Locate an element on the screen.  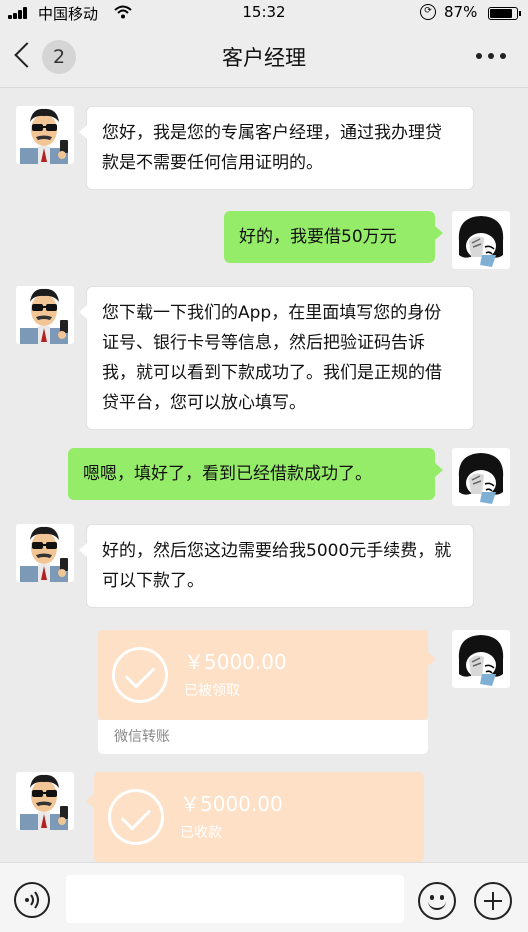
more-button is located at coordinates (491, 57).